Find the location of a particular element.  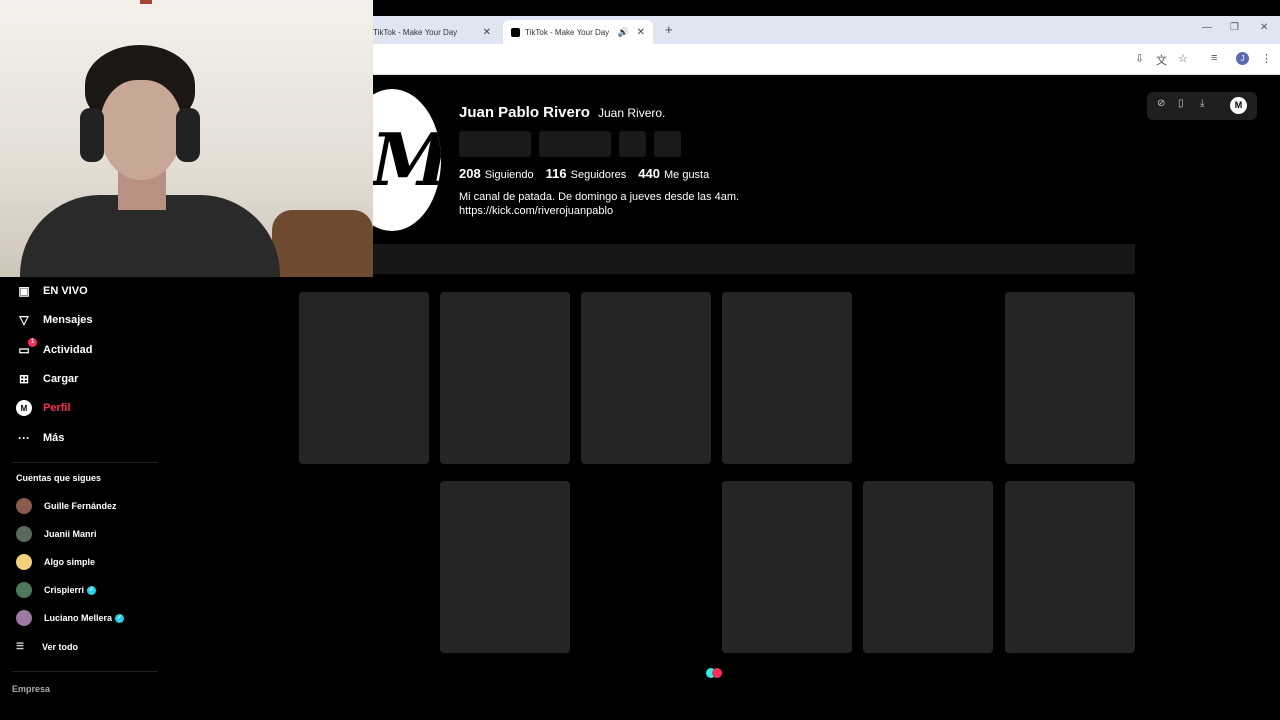

sidebar-item-profile: M Perfil is located at coordinates (43, 408).